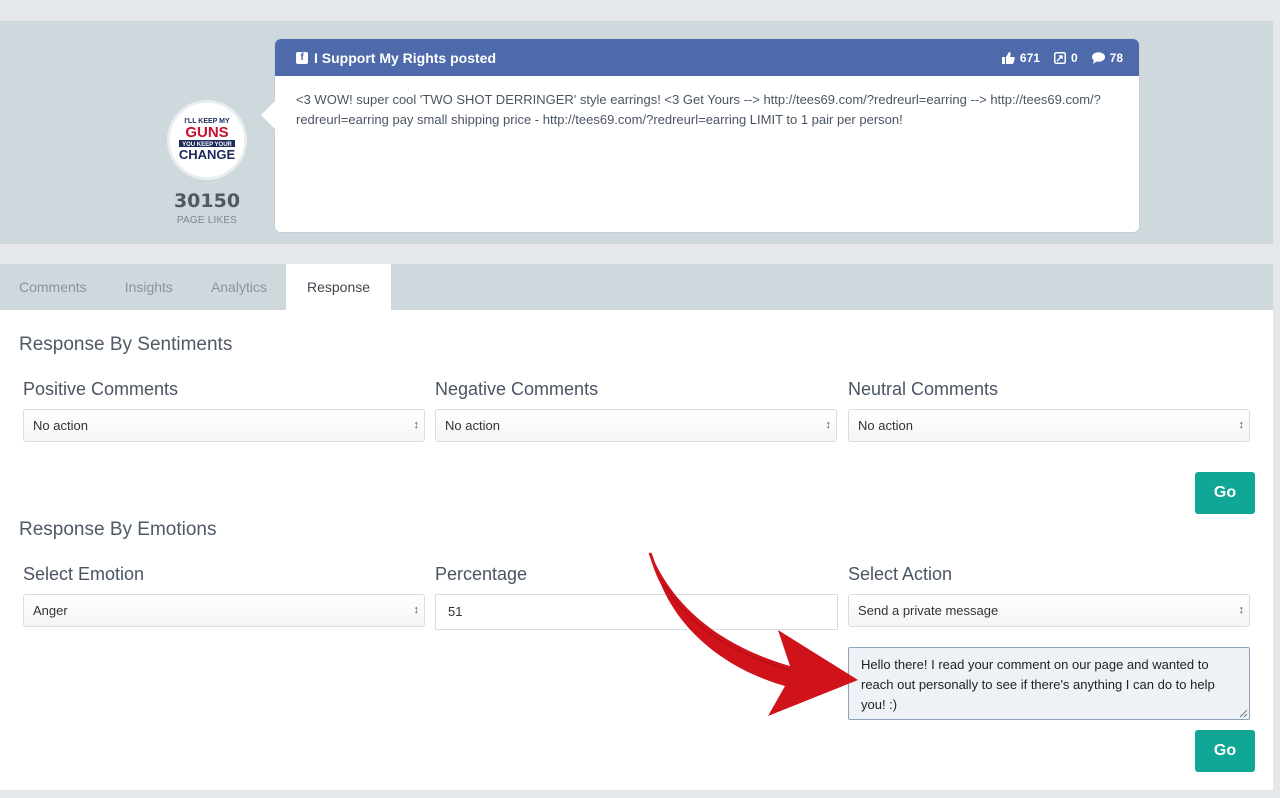  I want to click on emotion-select: Anger ↕, so click(224, 610).